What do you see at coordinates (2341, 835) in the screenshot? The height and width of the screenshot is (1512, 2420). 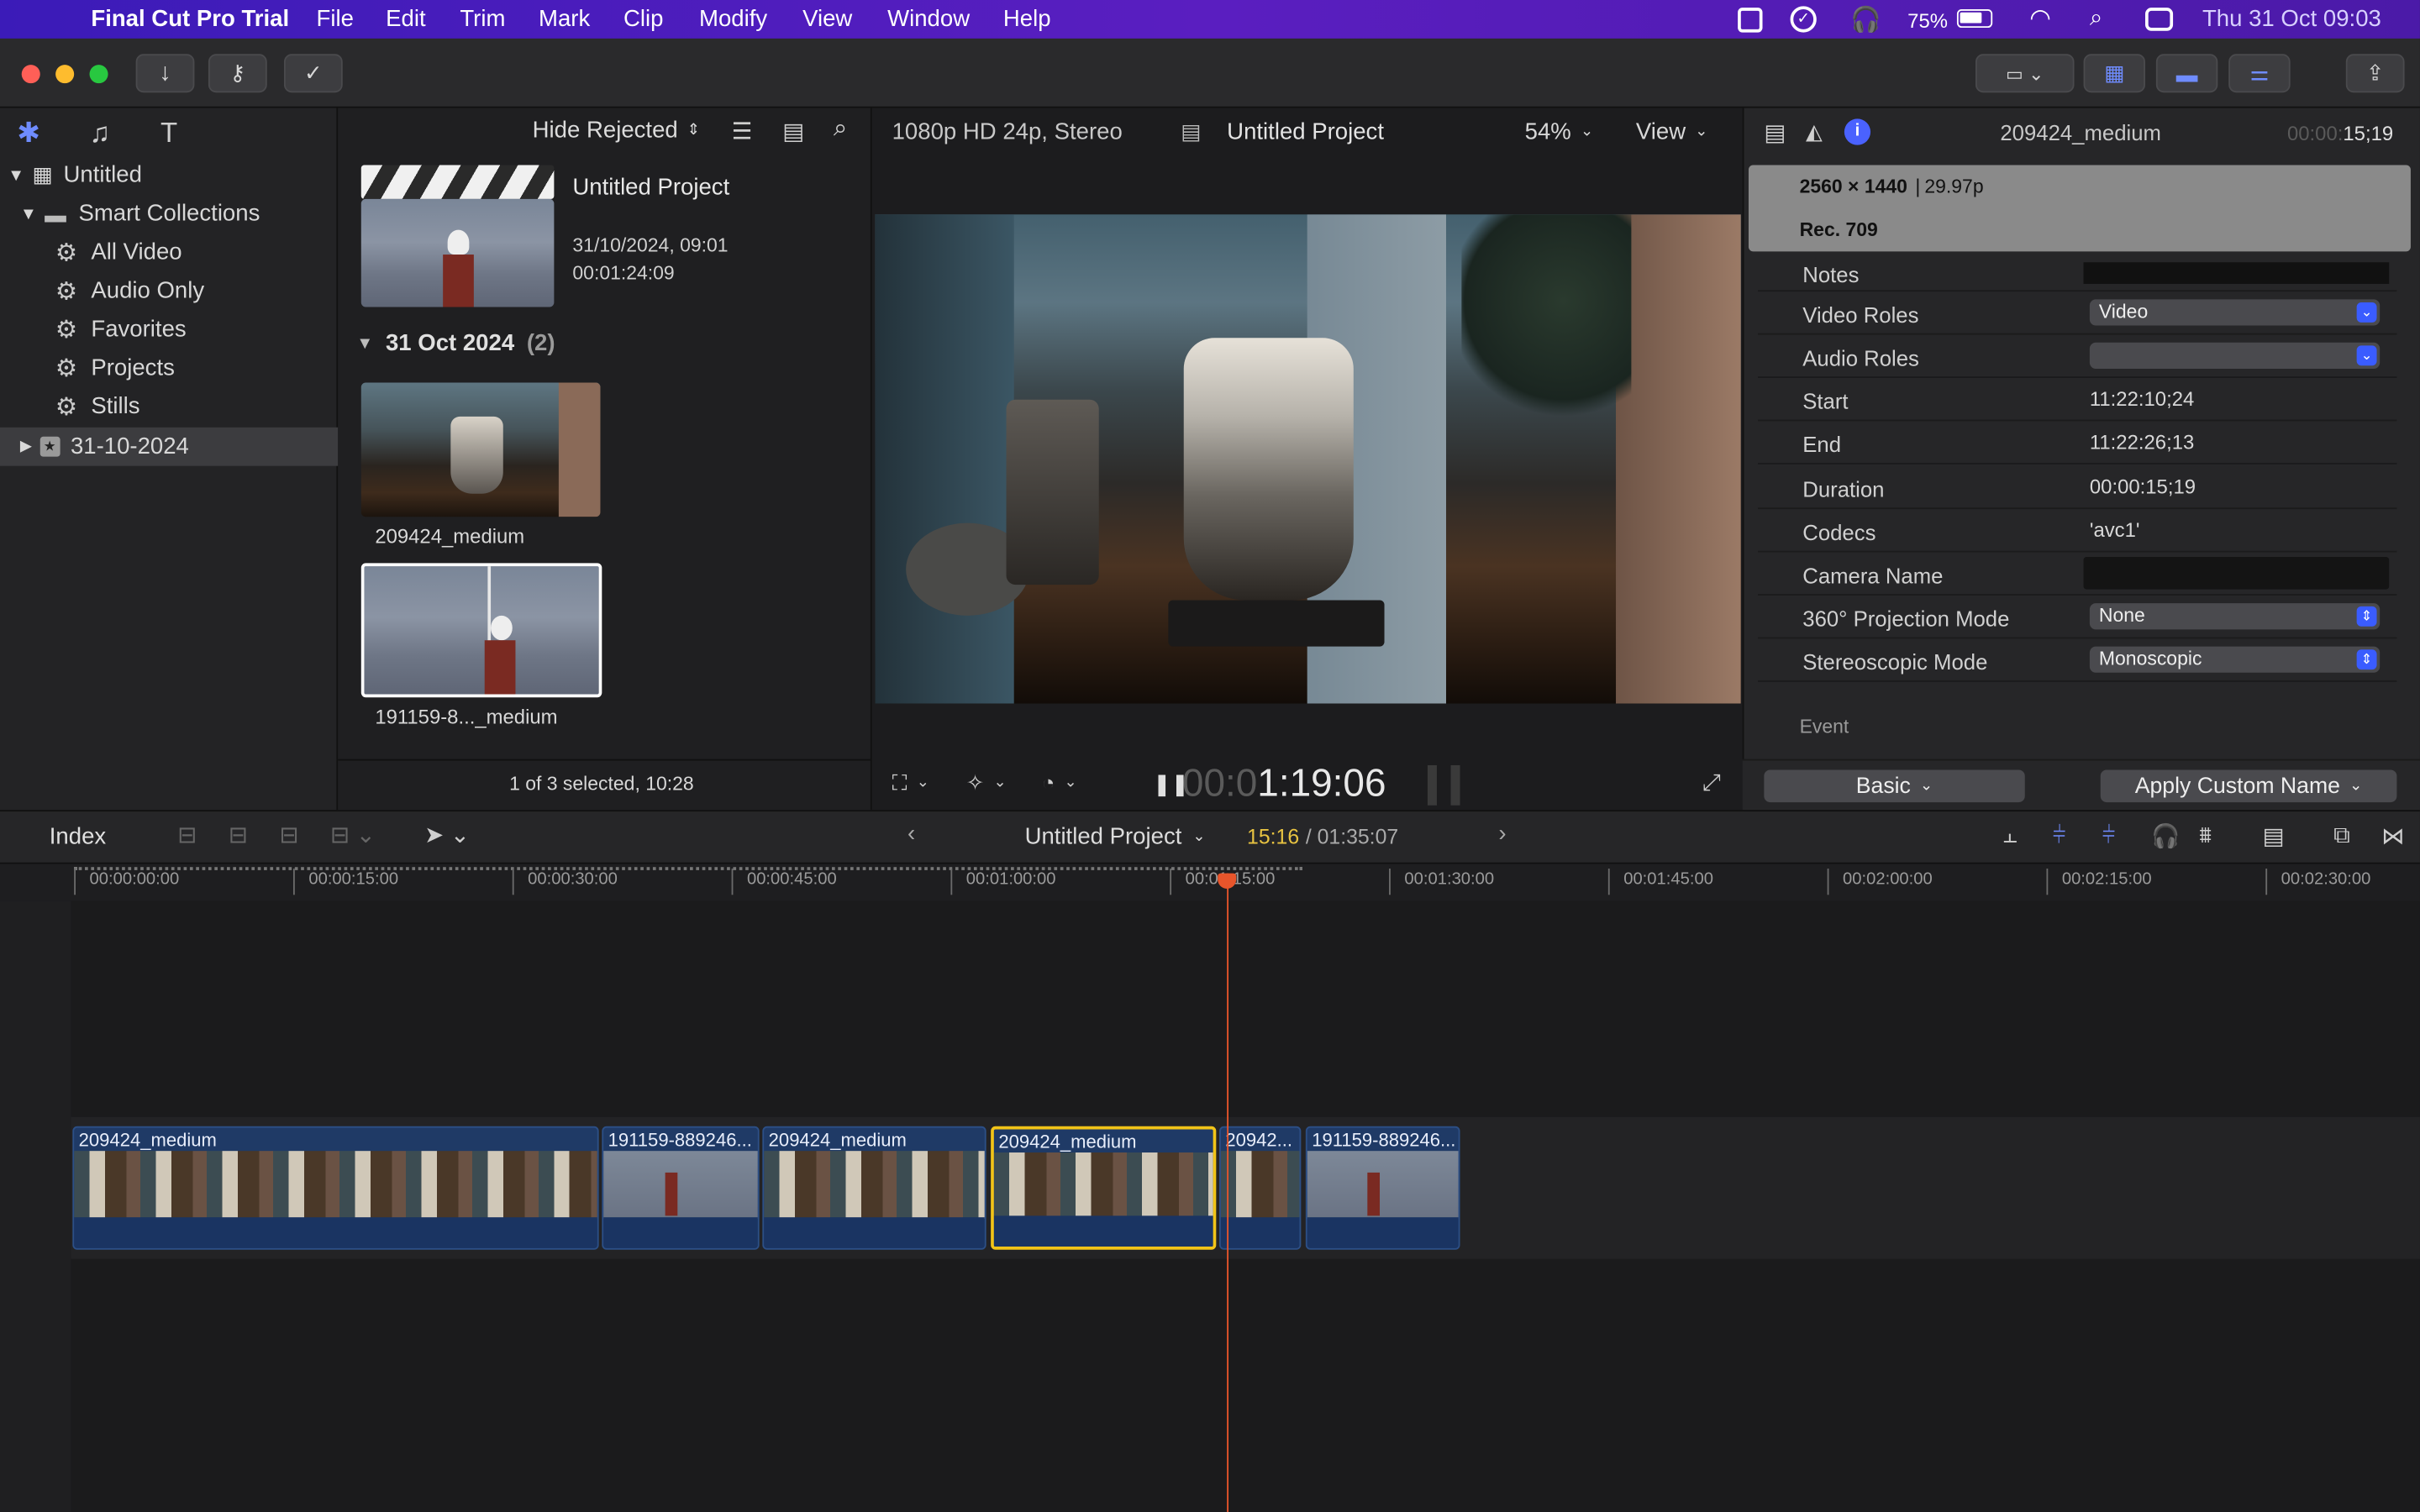 I see `effects-browser-icon: ⧉` at bounding box center [2341, 835].